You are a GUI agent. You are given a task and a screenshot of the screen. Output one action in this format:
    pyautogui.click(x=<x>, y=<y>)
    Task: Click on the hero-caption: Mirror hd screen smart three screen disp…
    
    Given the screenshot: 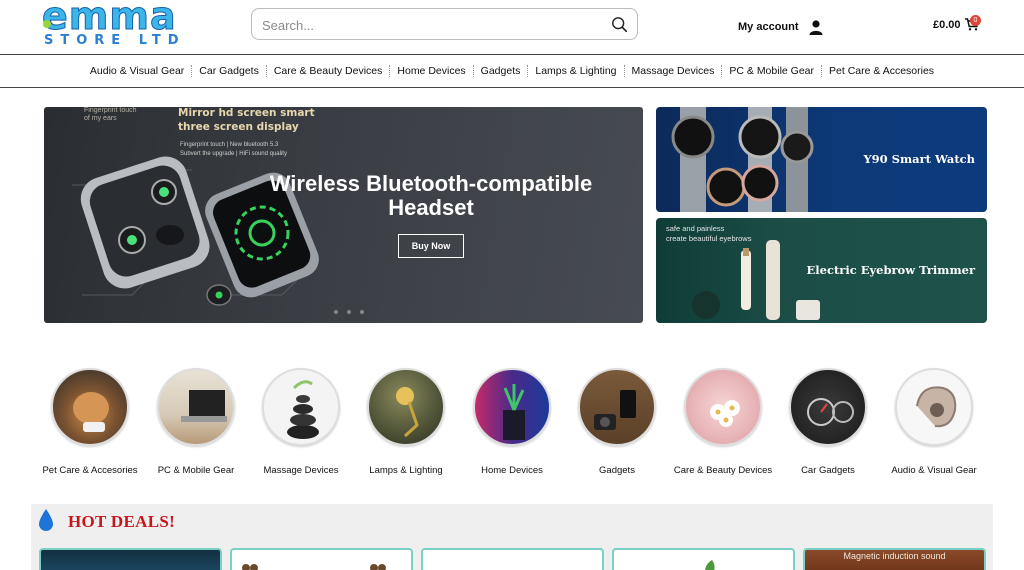 What is the action you would take?
    pyautogui.click(x=246, y=120)
    